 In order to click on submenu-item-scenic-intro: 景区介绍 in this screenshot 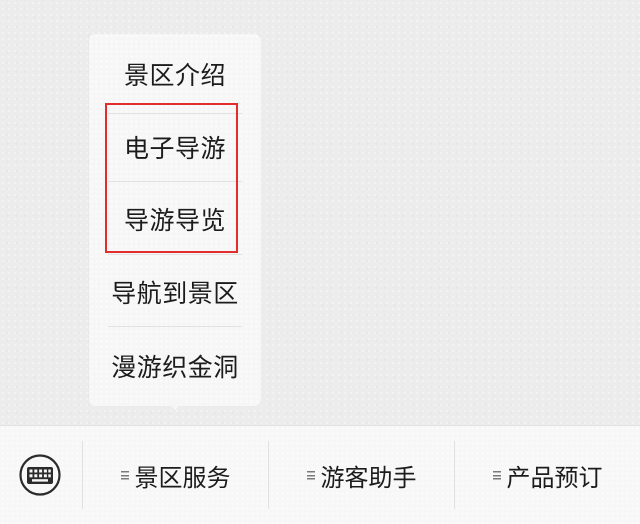, I will do `click(175, 74)`.